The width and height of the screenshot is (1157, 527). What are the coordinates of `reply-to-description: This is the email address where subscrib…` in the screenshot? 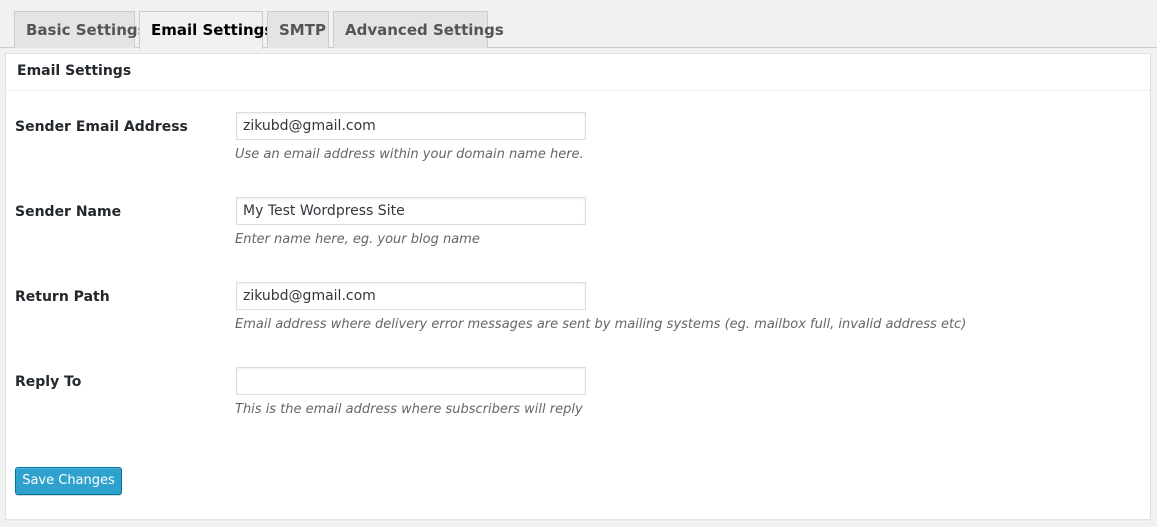 It's located at (409, 409).